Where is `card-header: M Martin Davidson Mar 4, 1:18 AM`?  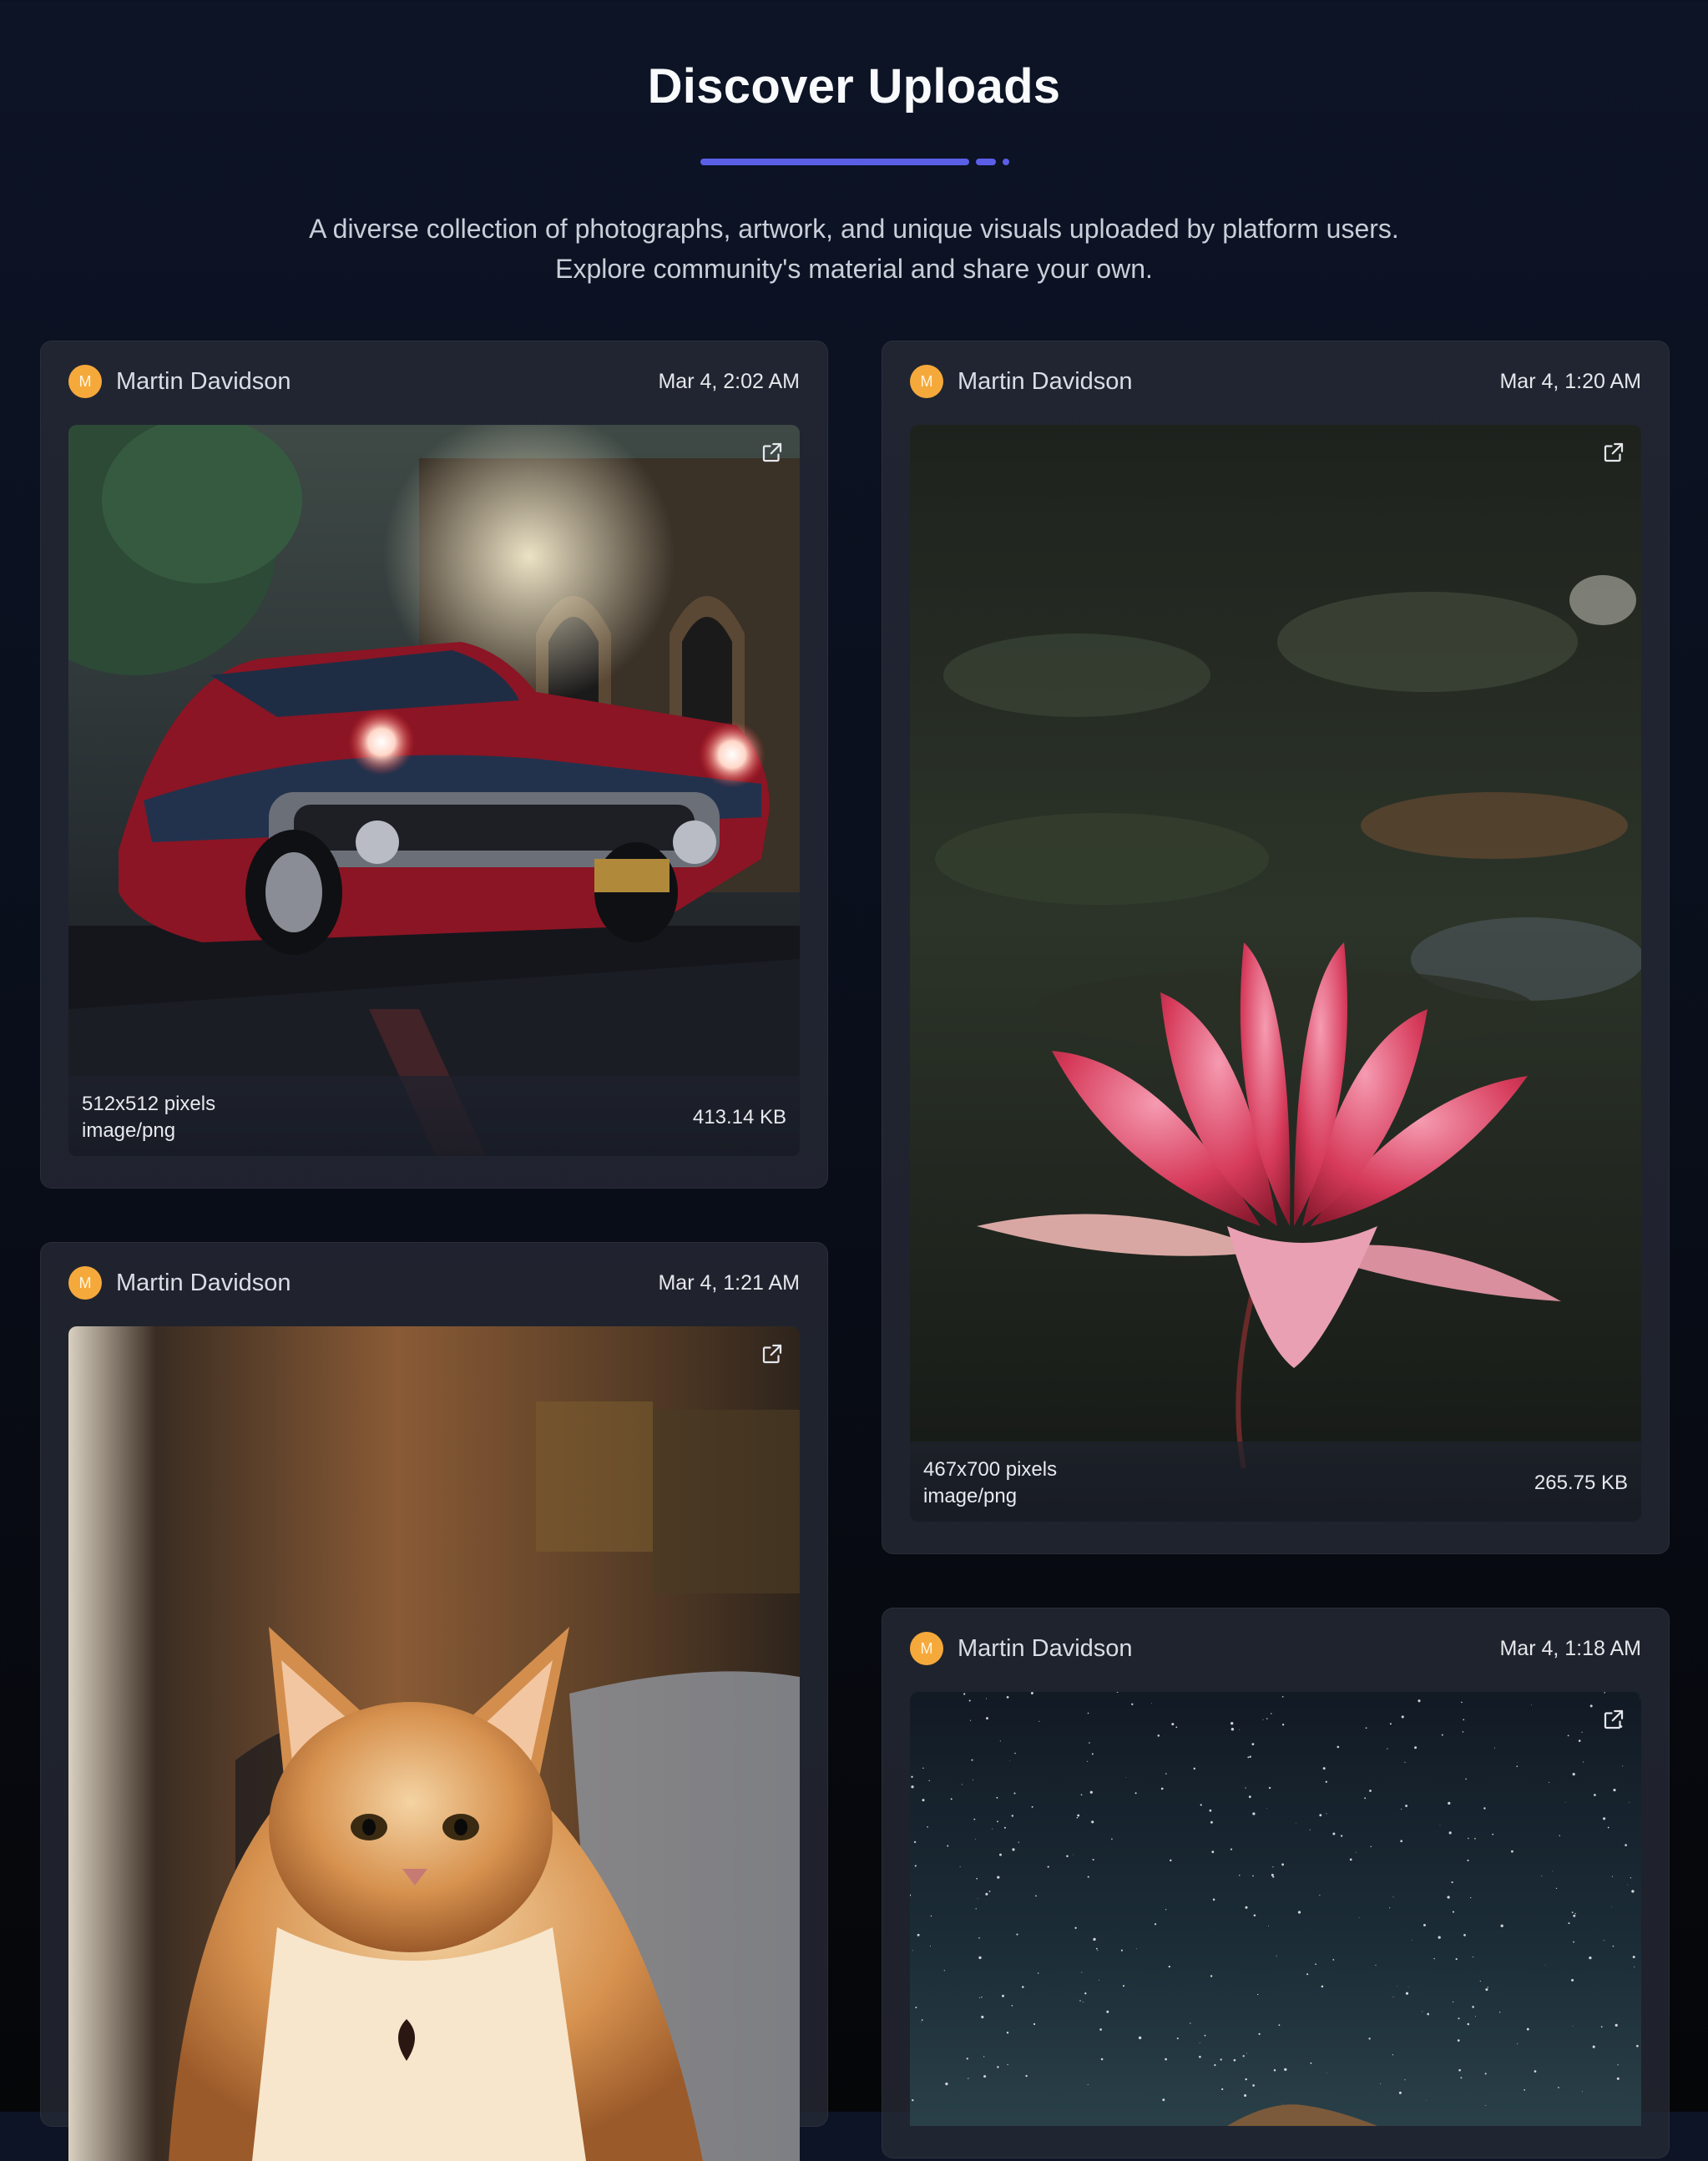 card-header: M Martin Davidson Mar 4, 1:18 AM is located at coordinates (1276, 1648).